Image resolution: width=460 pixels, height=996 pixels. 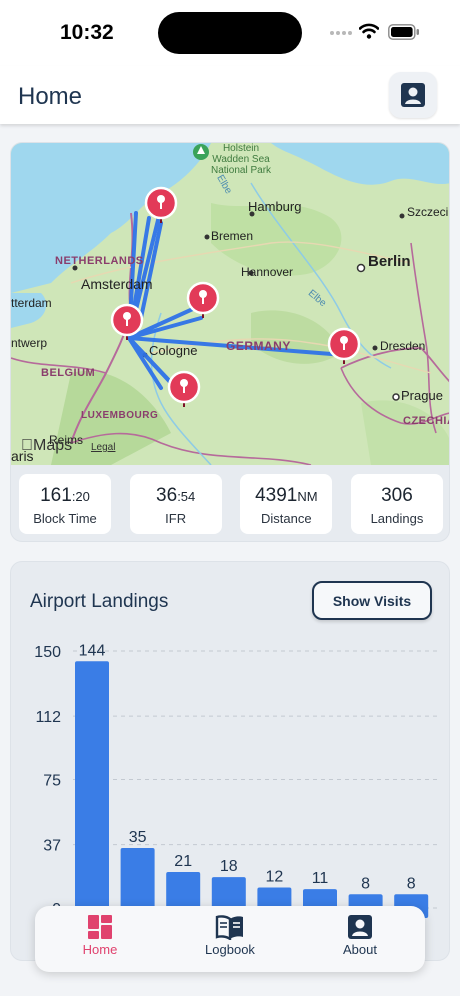 I want to click on map-label-luxembourg: LUXEMBOURG, so click(x=120, y=415).